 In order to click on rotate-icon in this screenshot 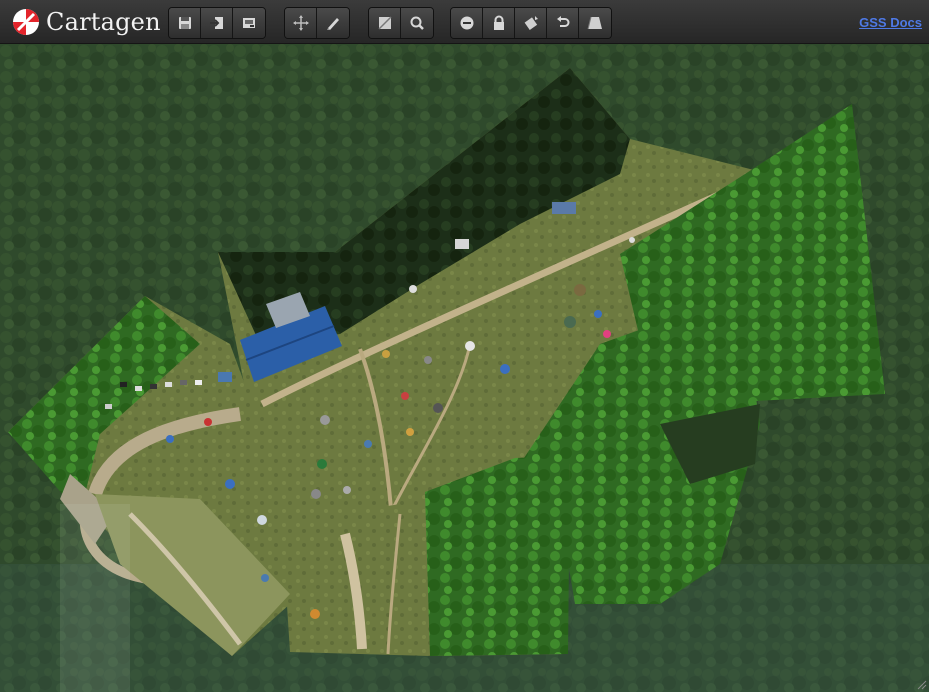, I will do `click(531, 23)`.